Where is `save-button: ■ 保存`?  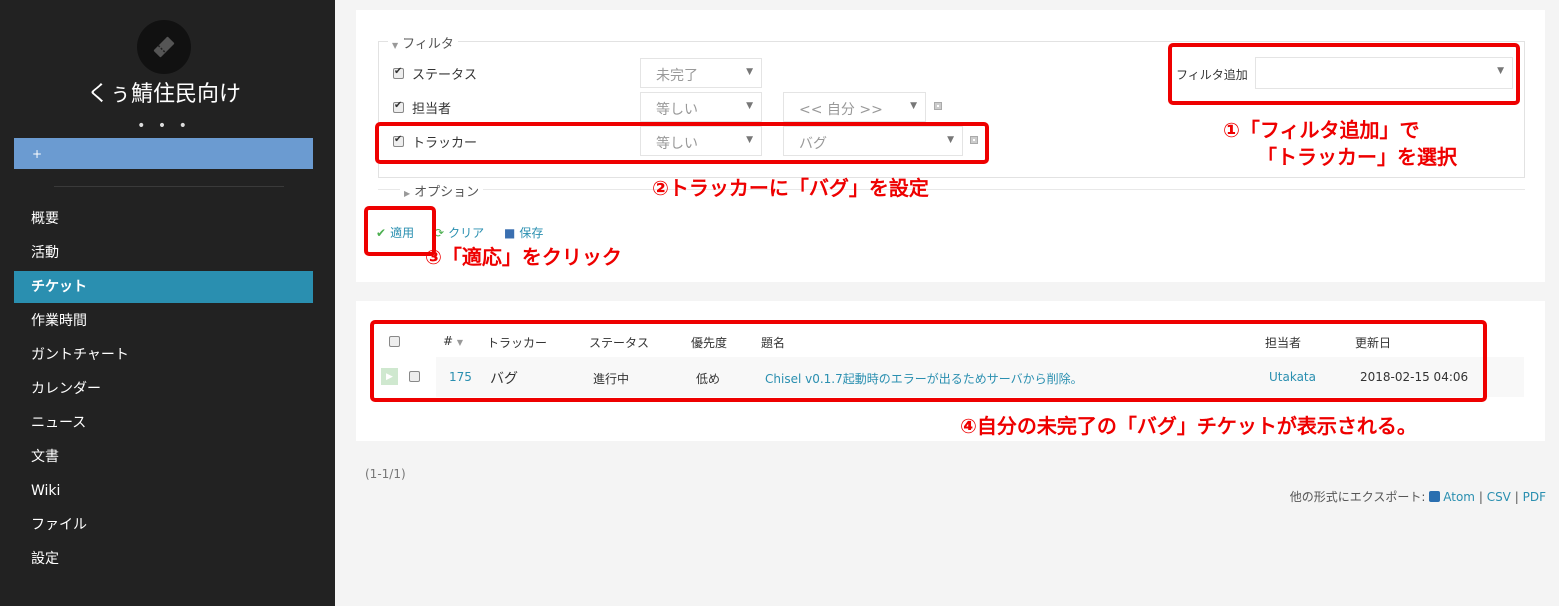
save-button: ■ 保存 is located at coordinates (523, 232).